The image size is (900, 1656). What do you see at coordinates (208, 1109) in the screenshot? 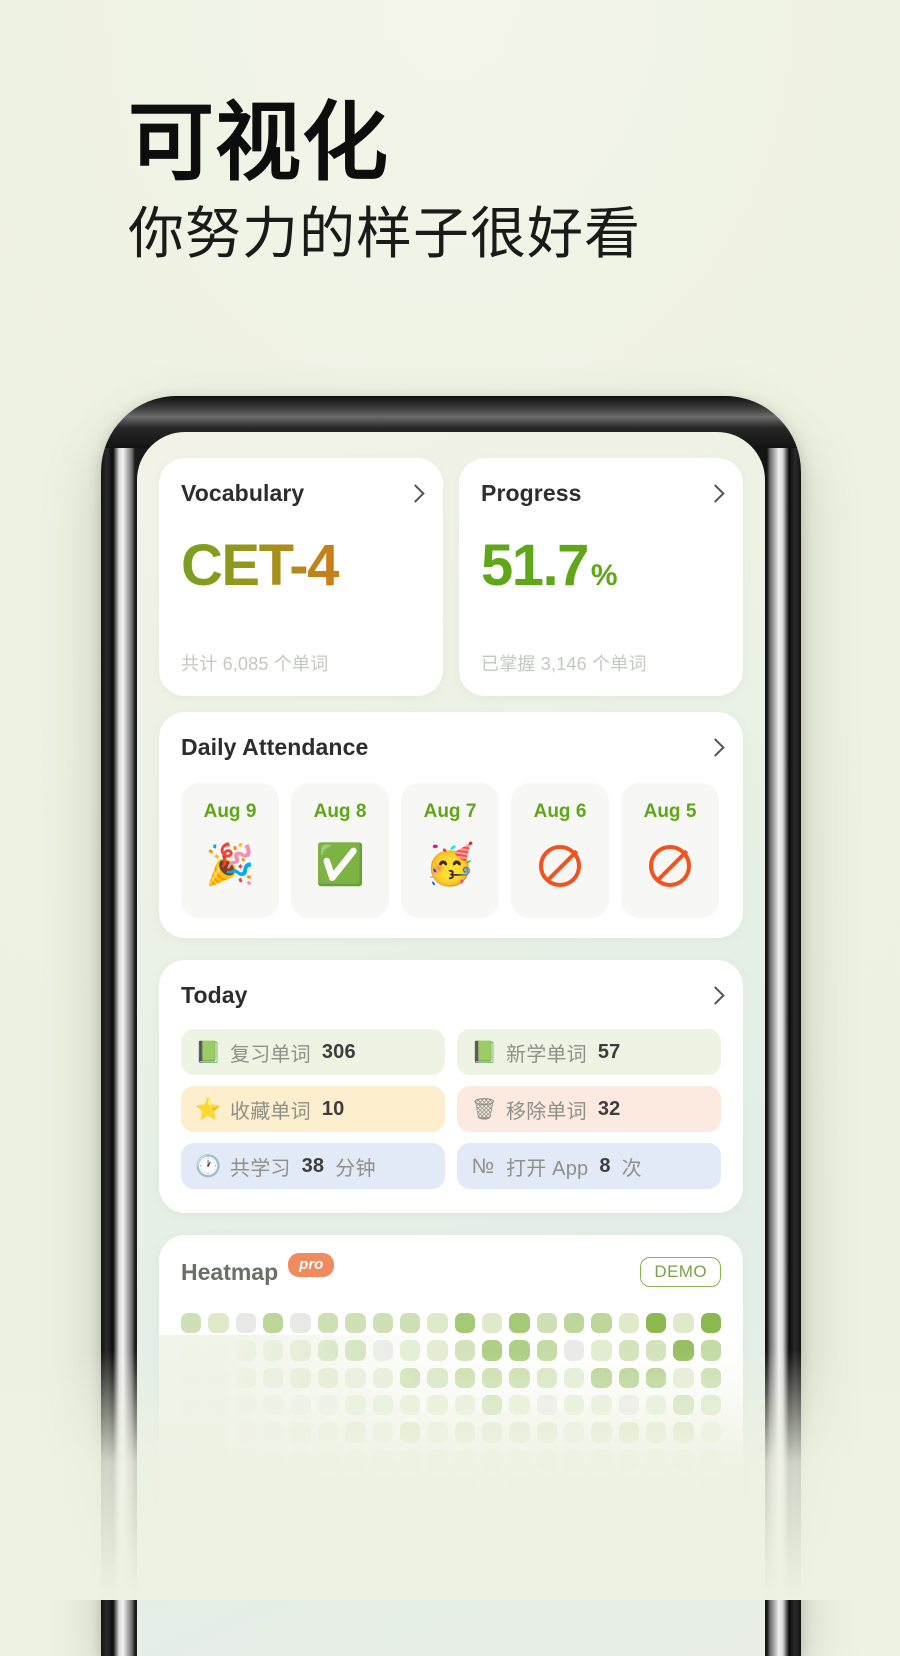
I see `star-icon: ⭐` at bounding box center [208, 1109].